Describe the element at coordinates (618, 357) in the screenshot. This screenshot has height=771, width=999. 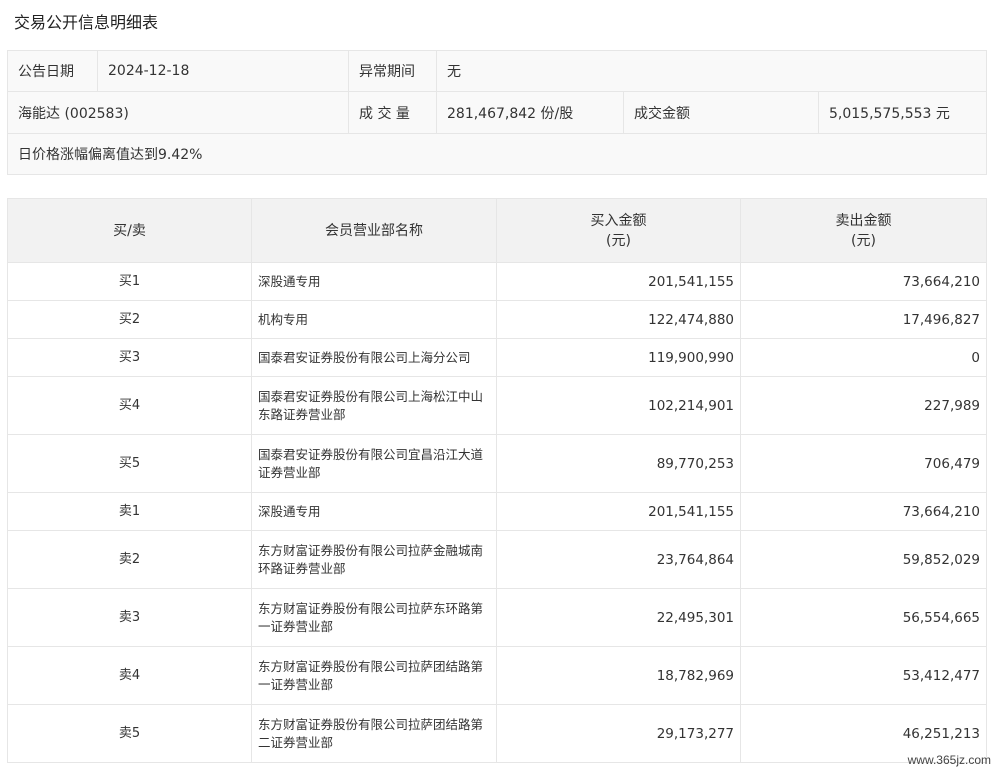
I see `buy-amount-cell: 119,900,990` at that location.